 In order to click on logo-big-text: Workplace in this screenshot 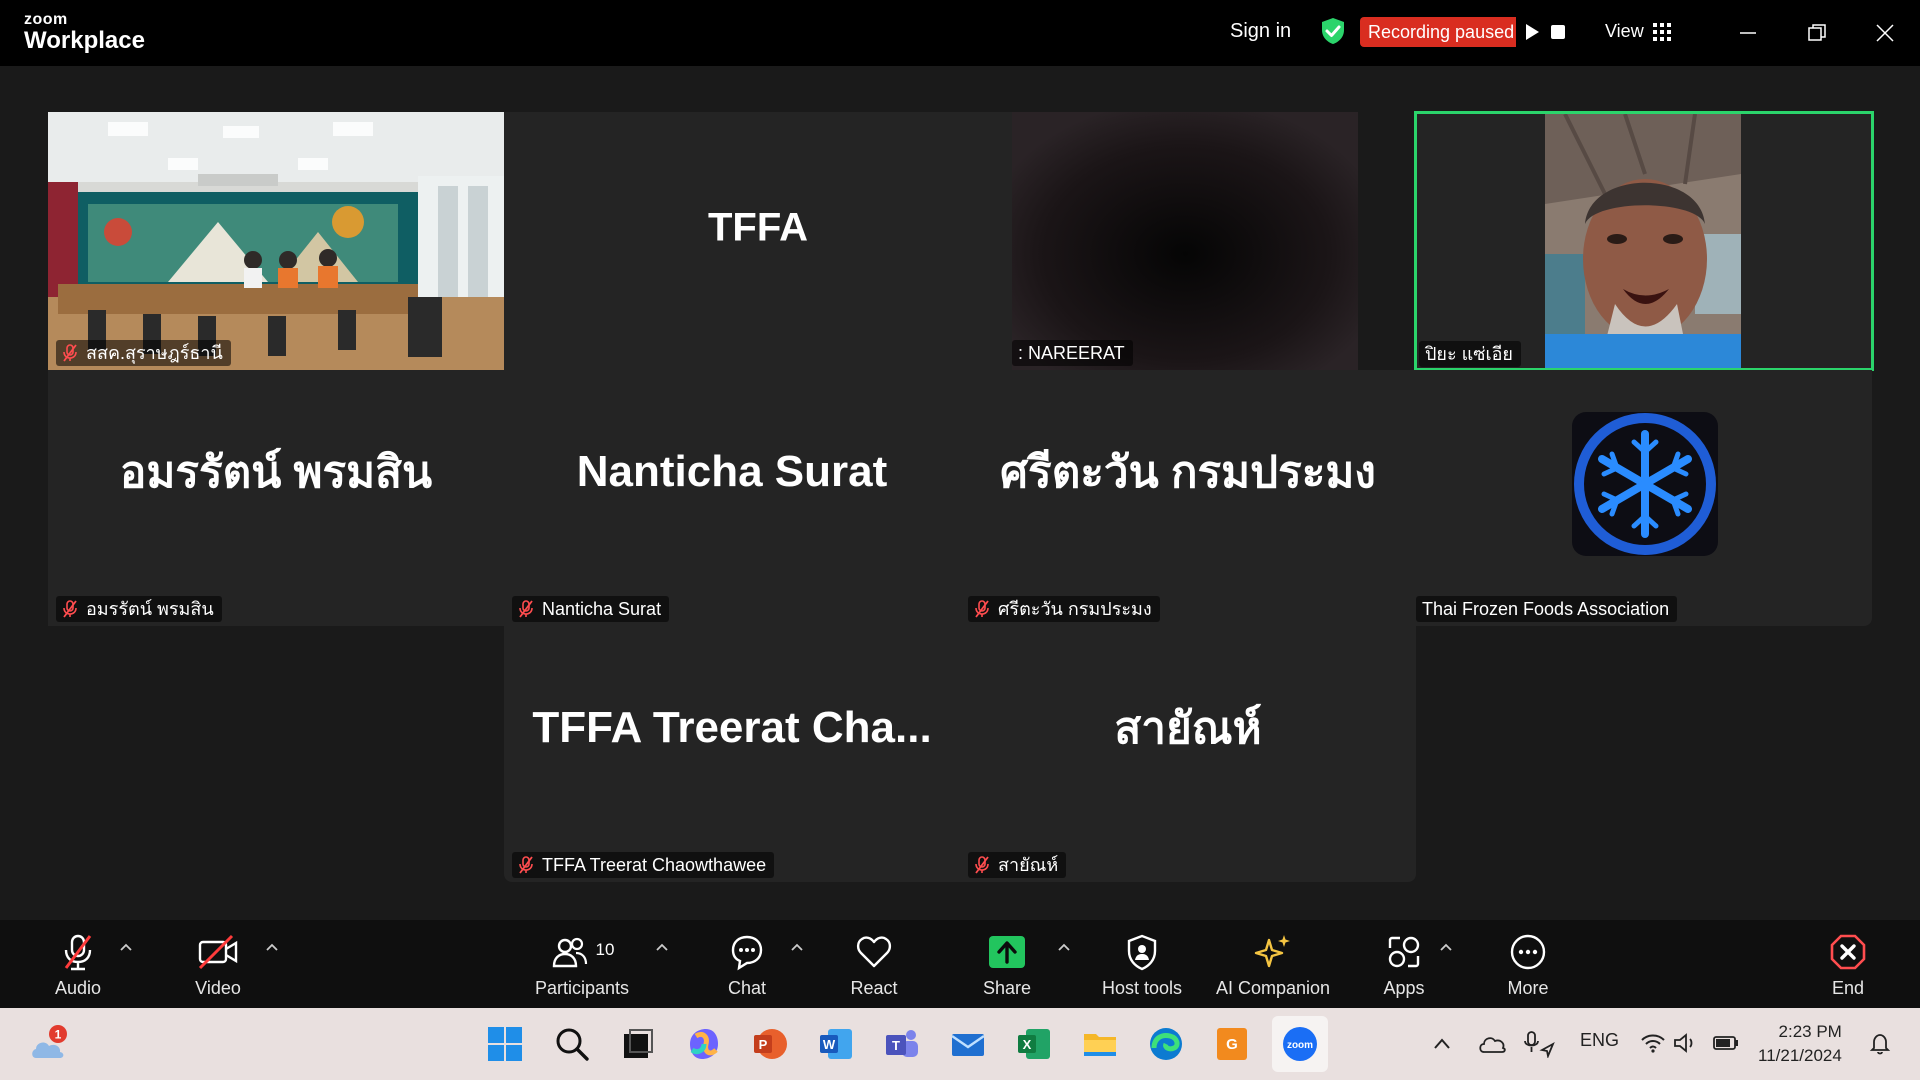, I will do `click(84, 40)`.